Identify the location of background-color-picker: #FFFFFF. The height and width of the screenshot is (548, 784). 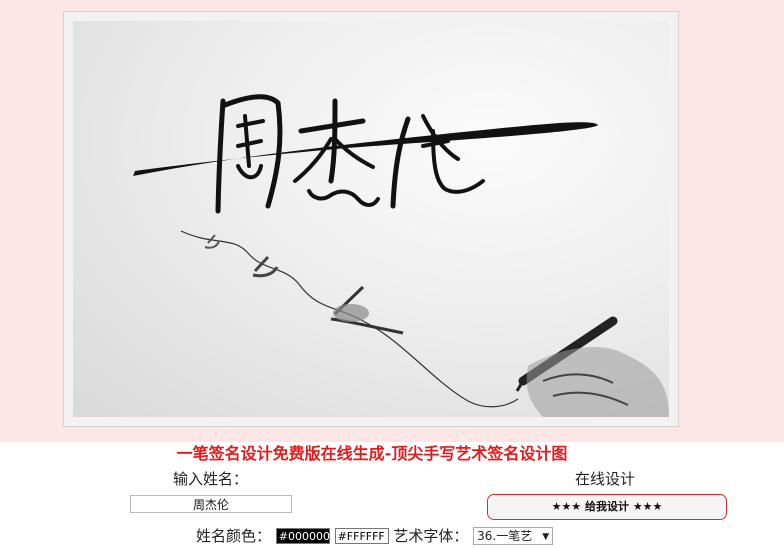
(361, 535).